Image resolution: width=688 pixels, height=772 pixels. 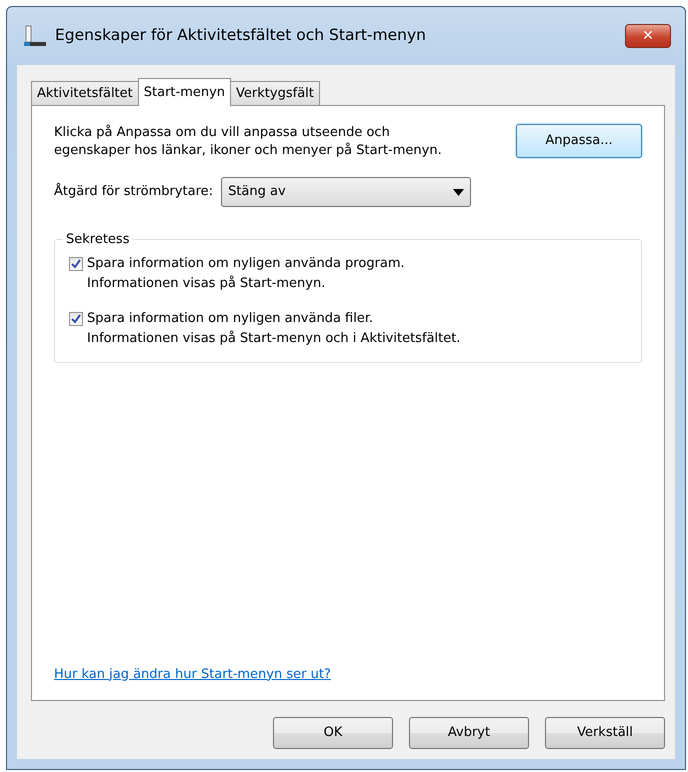 What do you see at coordinates (230, 319) in the screenshot?
I see `checkbox-label: Spara information om nyligen använda filer.` at bounding box center [230, 319].